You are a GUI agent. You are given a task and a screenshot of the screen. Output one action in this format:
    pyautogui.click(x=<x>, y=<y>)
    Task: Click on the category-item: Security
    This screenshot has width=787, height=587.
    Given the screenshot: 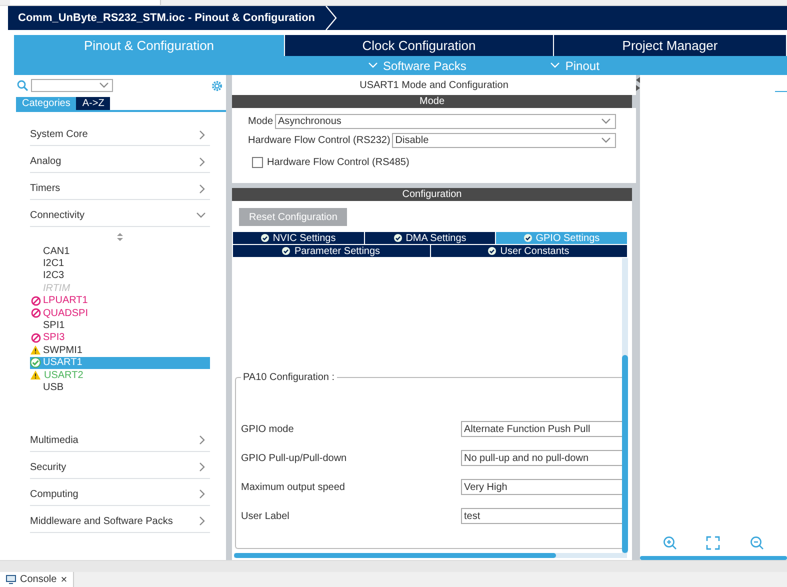 What is the action you would take?
    pyautogui.click(x=120, y=465)
    